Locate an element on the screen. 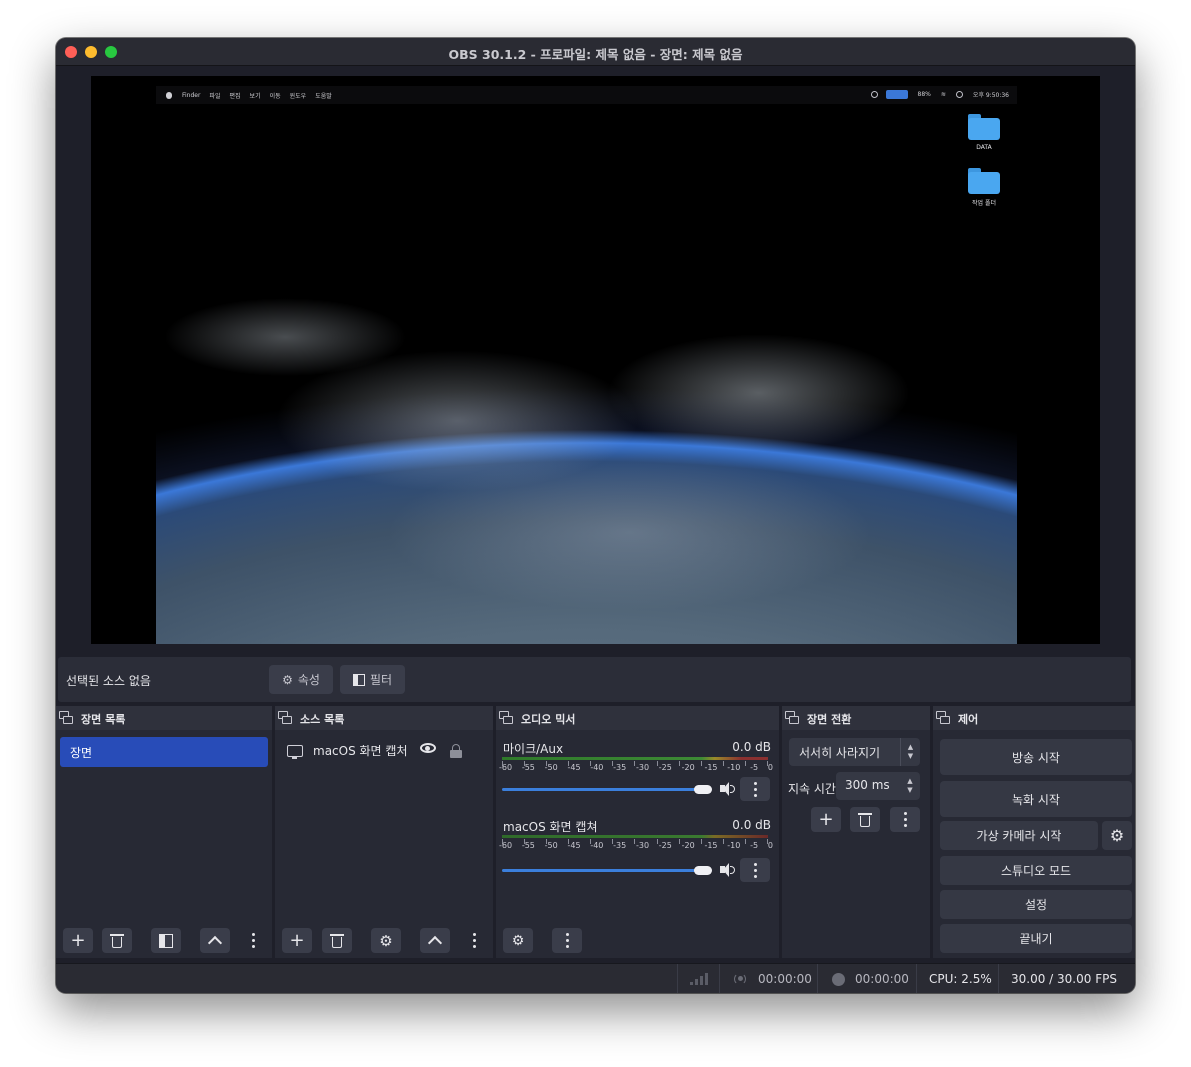 This screenshot has width=1191, height=1067. scene-more-button is located at coordinates (253, 940).